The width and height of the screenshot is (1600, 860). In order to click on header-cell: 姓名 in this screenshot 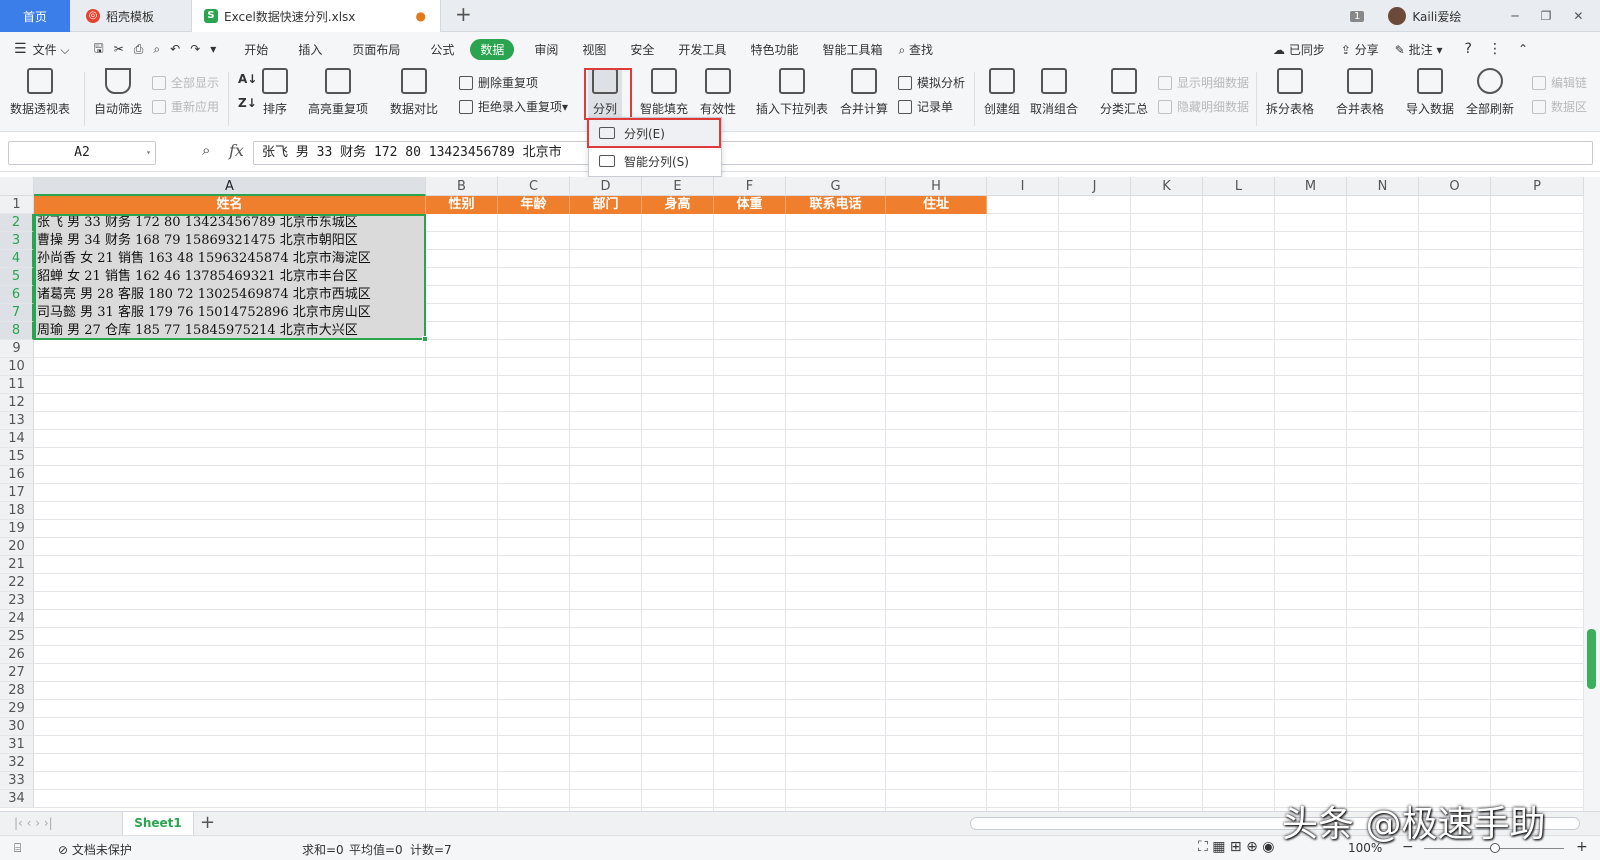, I will do `click(230, 205)`.